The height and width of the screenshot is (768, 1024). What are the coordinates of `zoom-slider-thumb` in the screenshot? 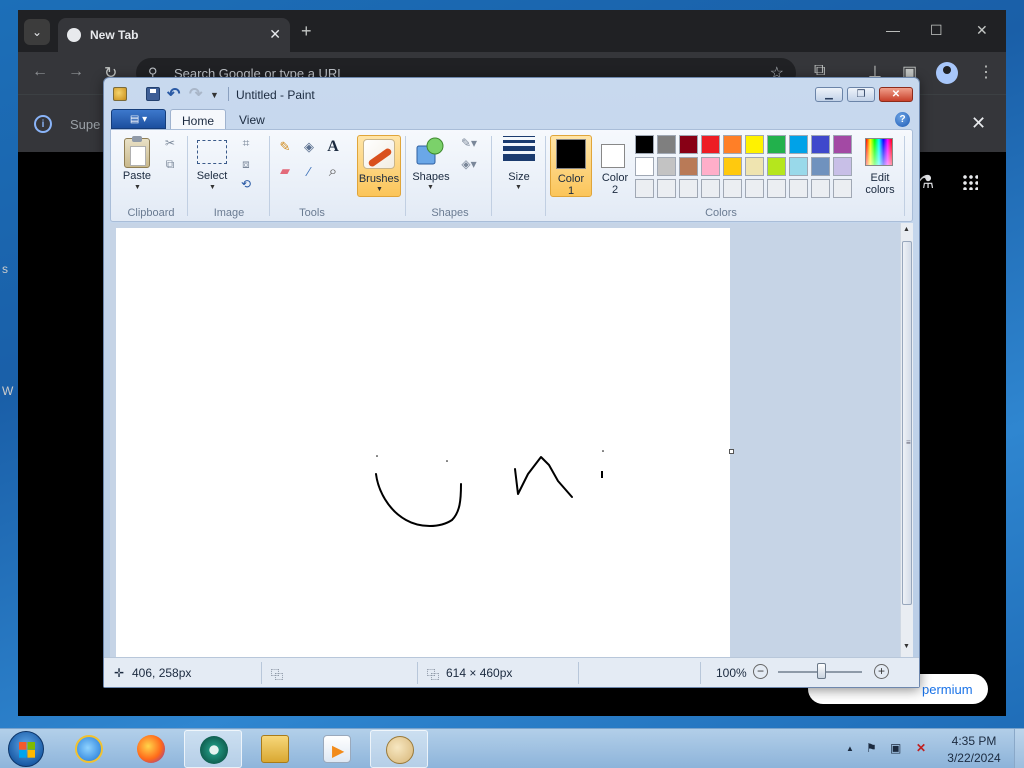 It's located at (821, 671).